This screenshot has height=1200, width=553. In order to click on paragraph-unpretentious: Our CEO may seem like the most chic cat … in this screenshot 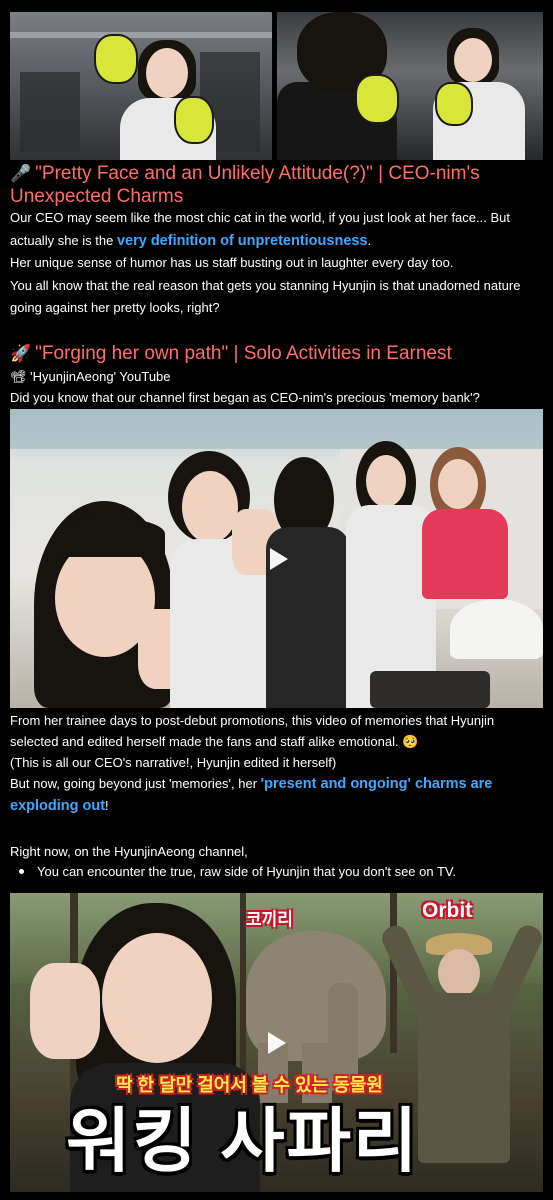, I will do `click(260, 229)`.